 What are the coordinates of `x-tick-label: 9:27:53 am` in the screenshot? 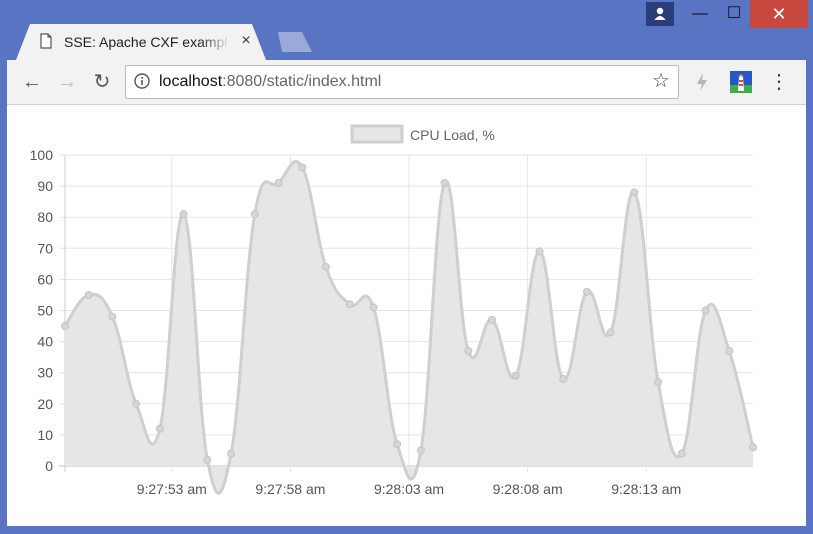 It's located at (172, 489).